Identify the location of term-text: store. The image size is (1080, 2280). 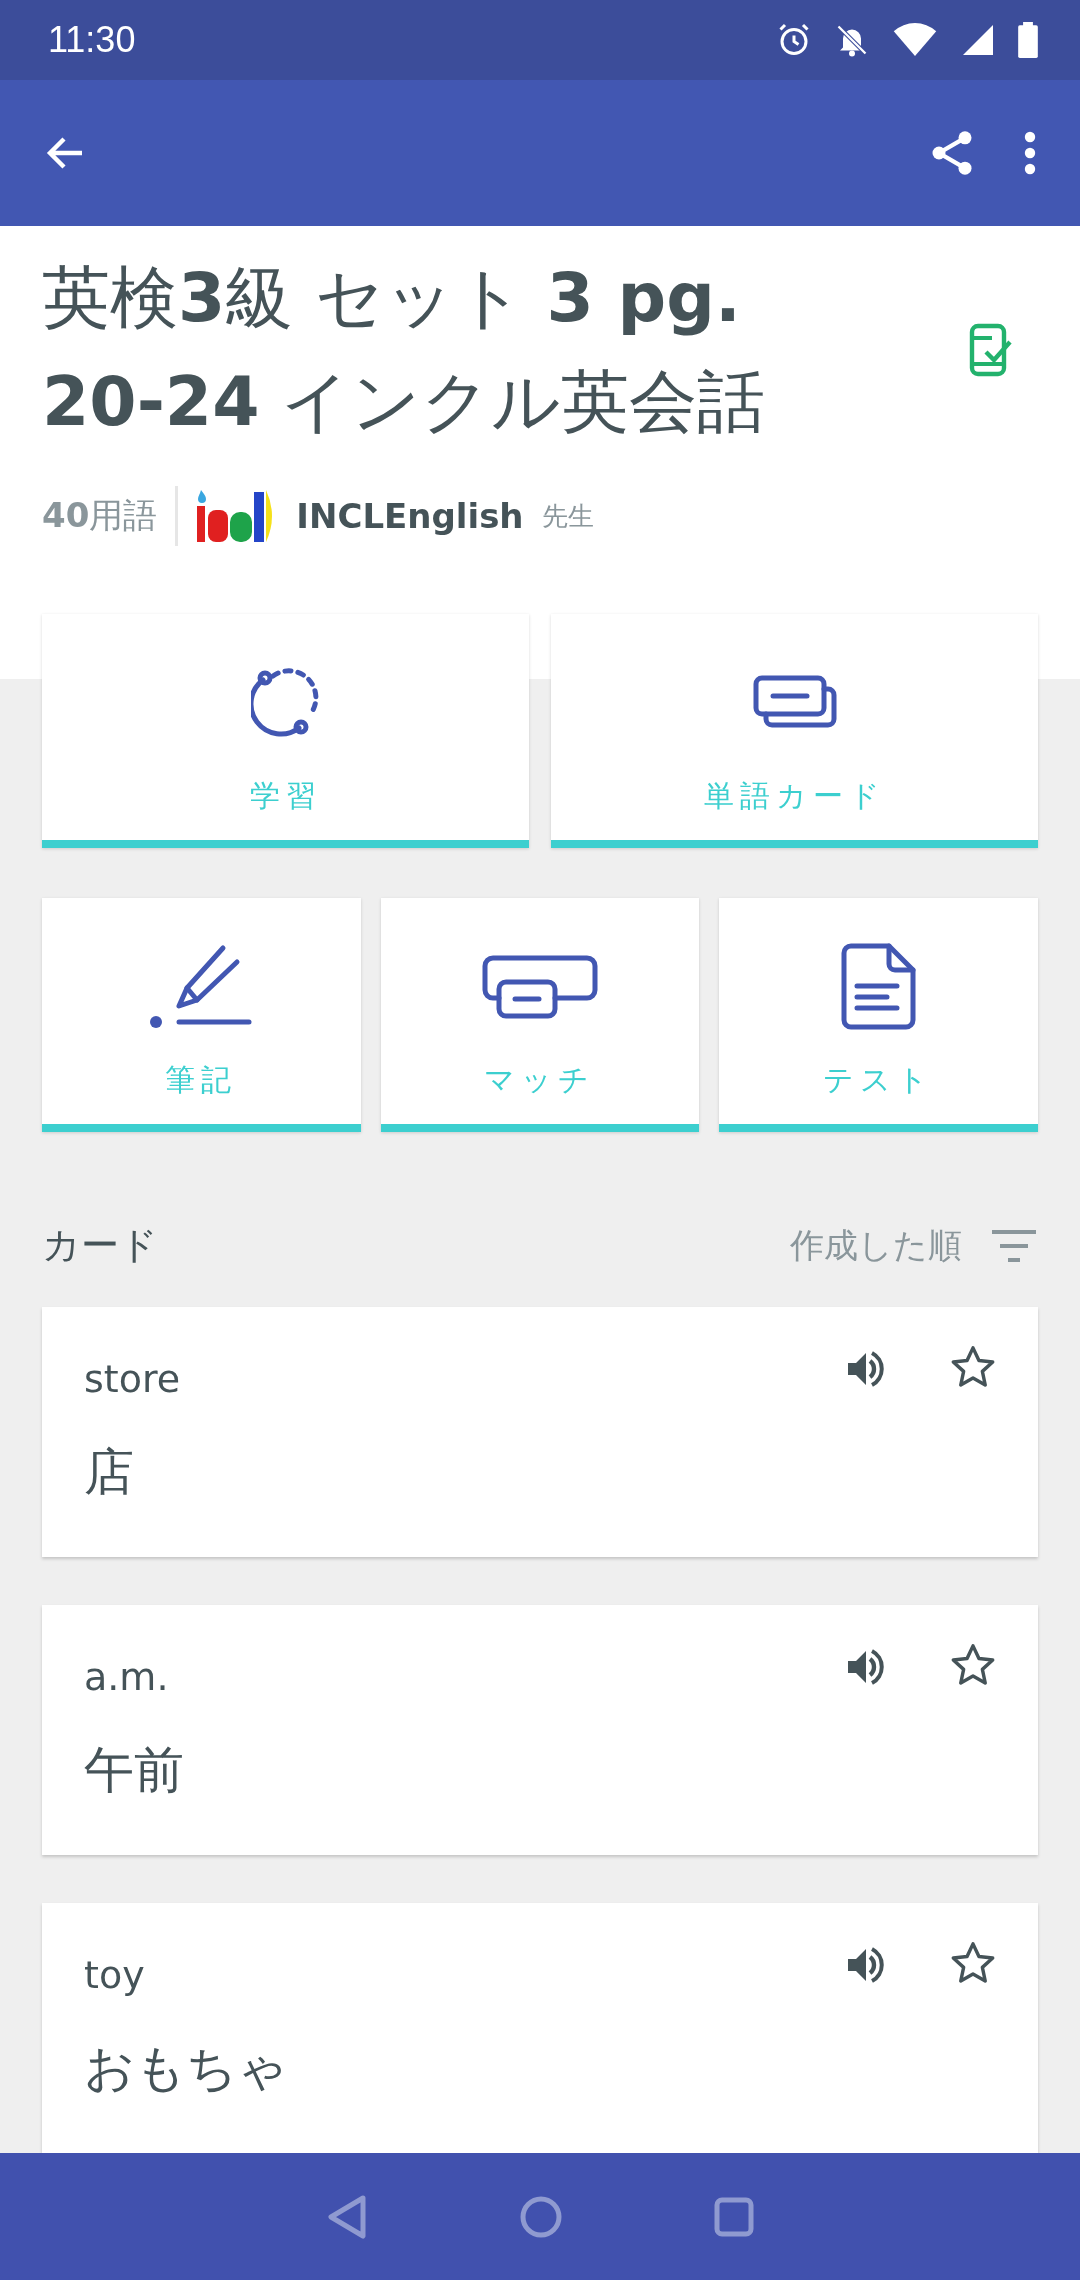
(132, 1379).